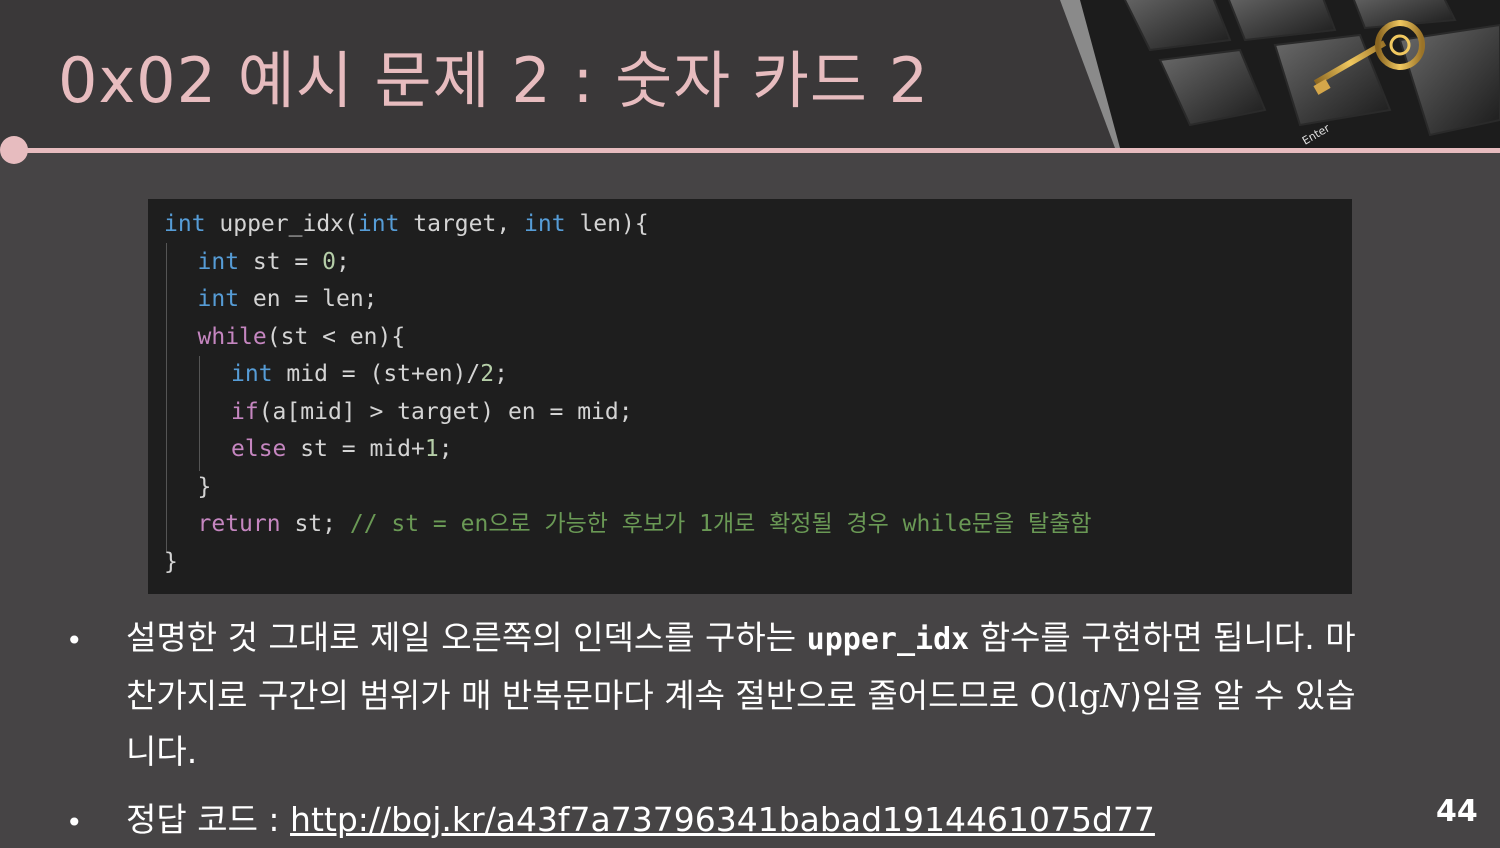  What do you see at coordinates (329, 261) in the screenshot?
I see `code-token: 0` at bounding box center [329, 261].